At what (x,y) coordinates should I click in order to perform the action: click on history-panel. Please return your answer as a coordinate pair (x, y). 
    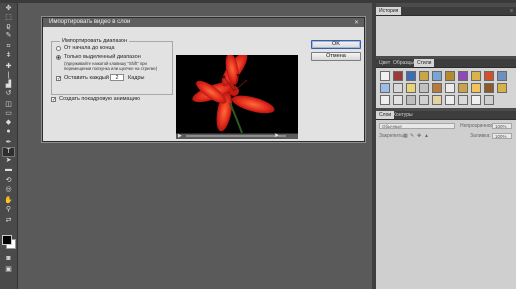
    Looking at the image, I should click on (446, 36).